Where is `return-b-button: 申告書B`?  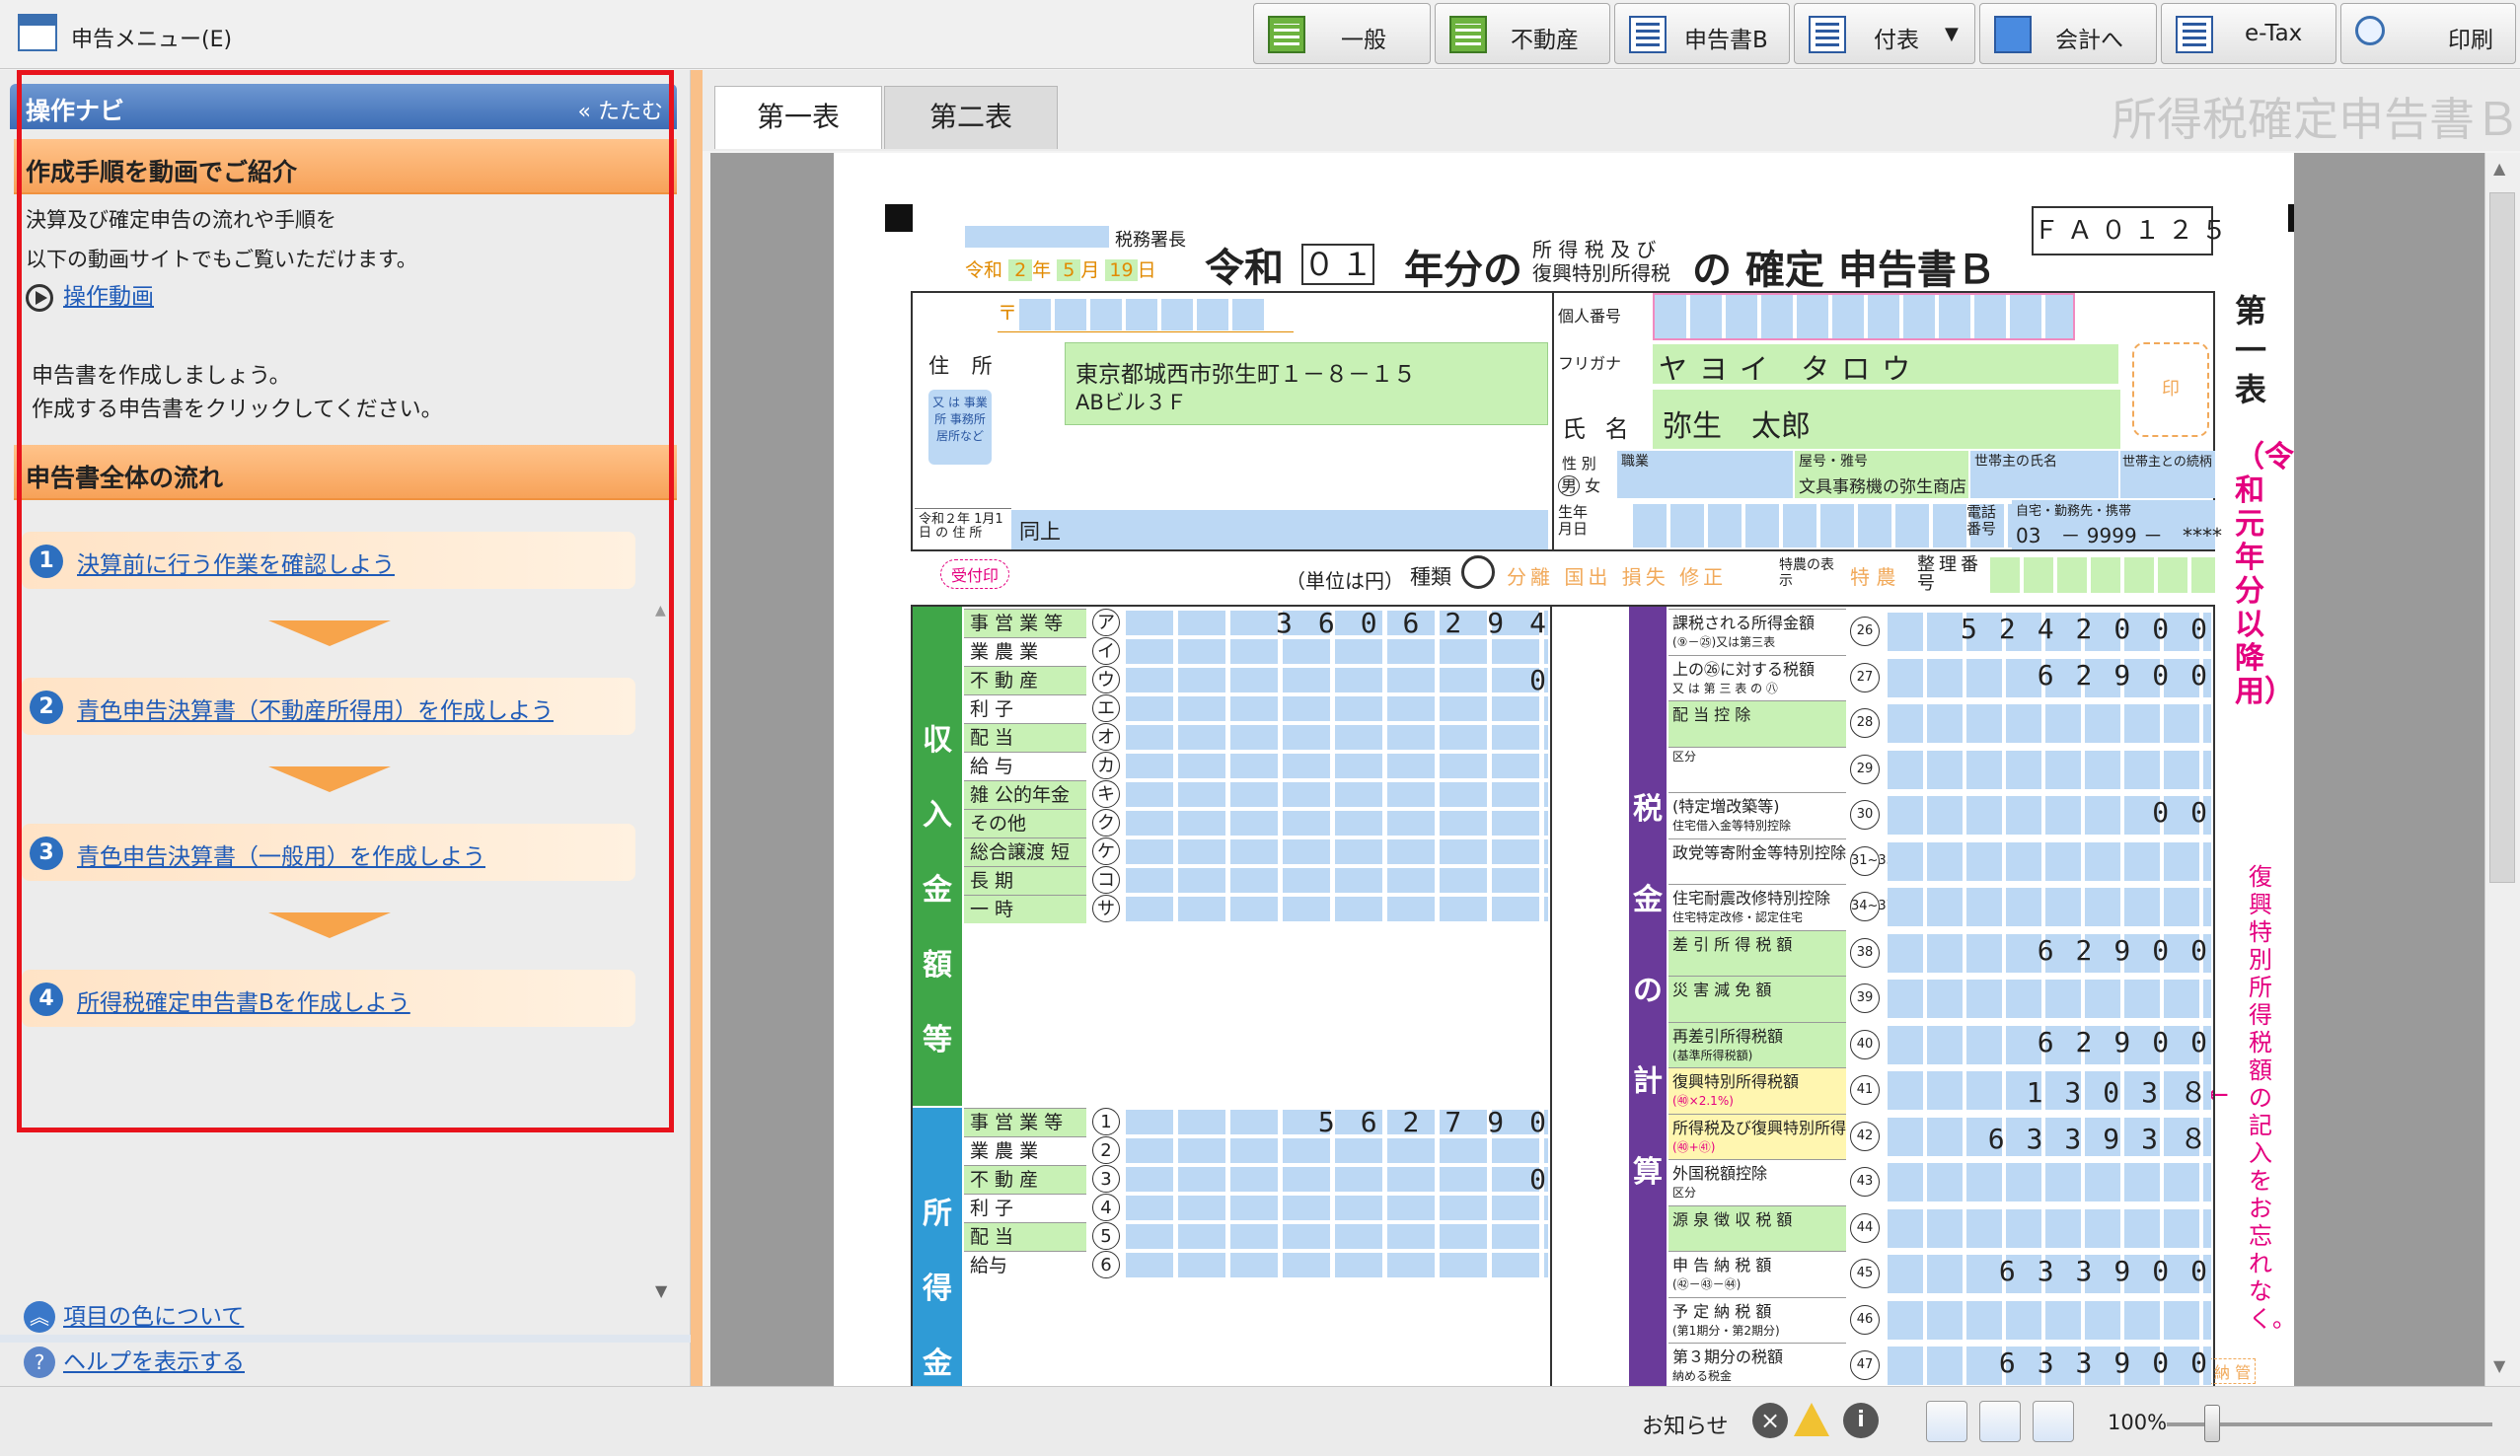 return-b-button: 申告書B is located at coordinates (1702, 33).